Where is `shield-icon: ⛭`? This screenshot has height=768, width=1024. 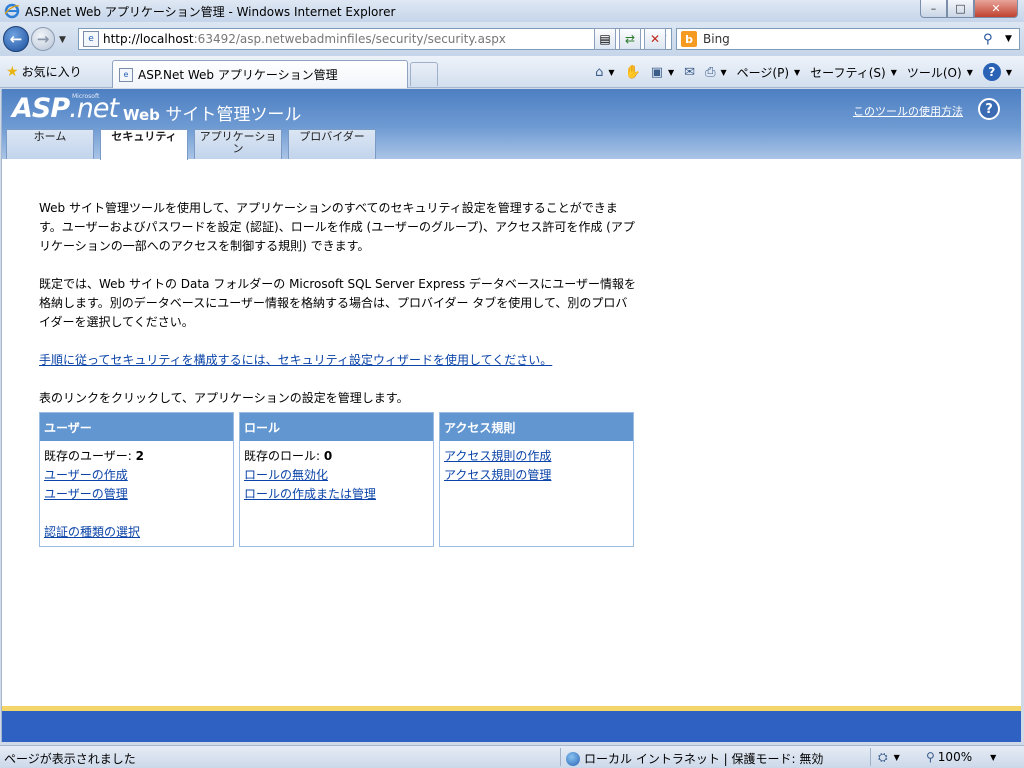
shield-icon: ⛭ is located at coordinates (883, 757).